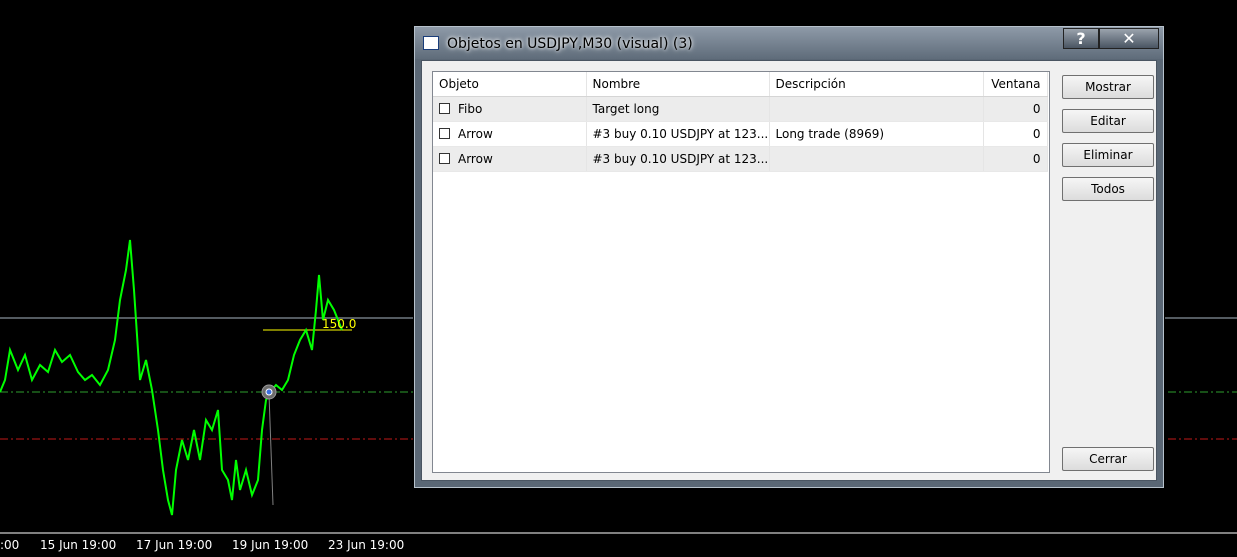  I want to click on dialog-titlebar: Objetos en USDJPY,M30 (visual) (3) ? ✕, so click(789, 43).